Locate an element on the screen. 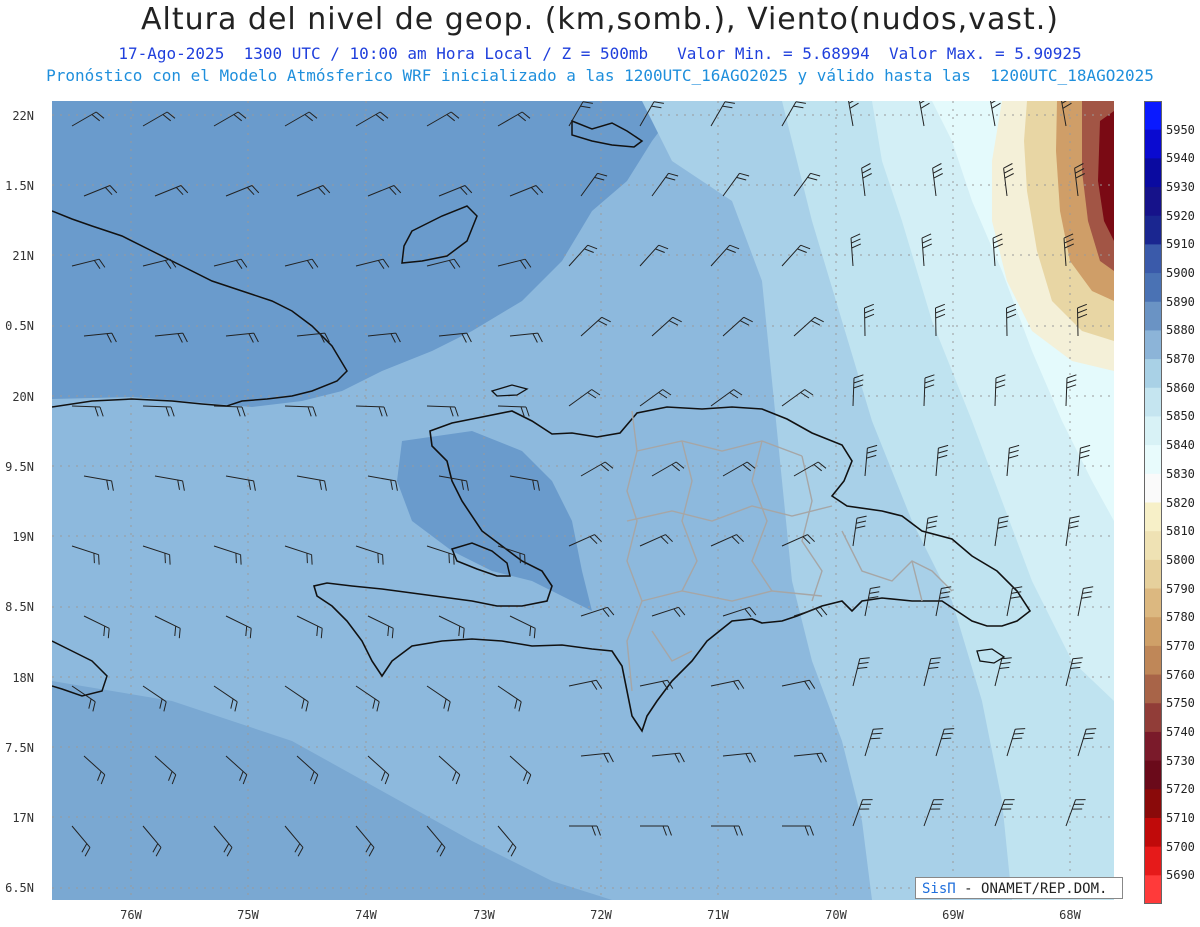 This screenshot has width=1200, height=927. colorbar is located at coordinates (1153, 502).